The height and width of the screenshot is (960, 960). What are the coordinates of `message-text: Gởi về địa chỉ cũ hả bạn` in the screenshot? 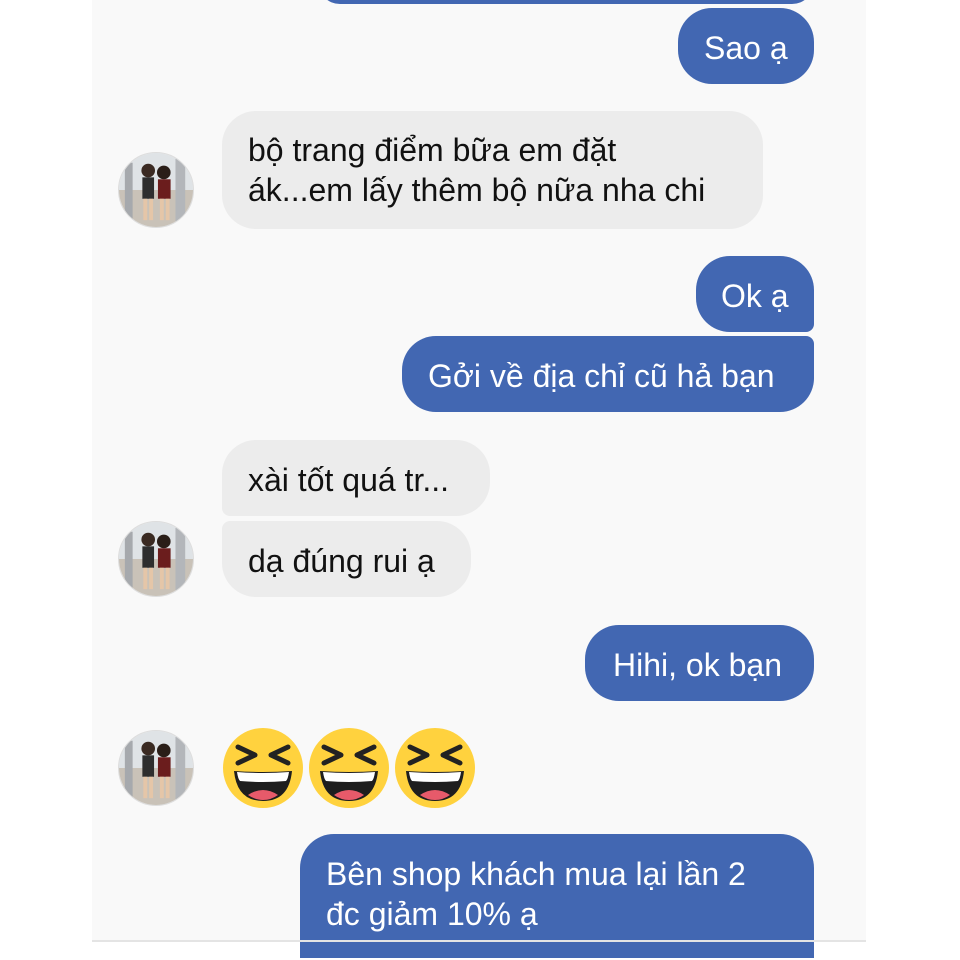 It's located at (601, 376).